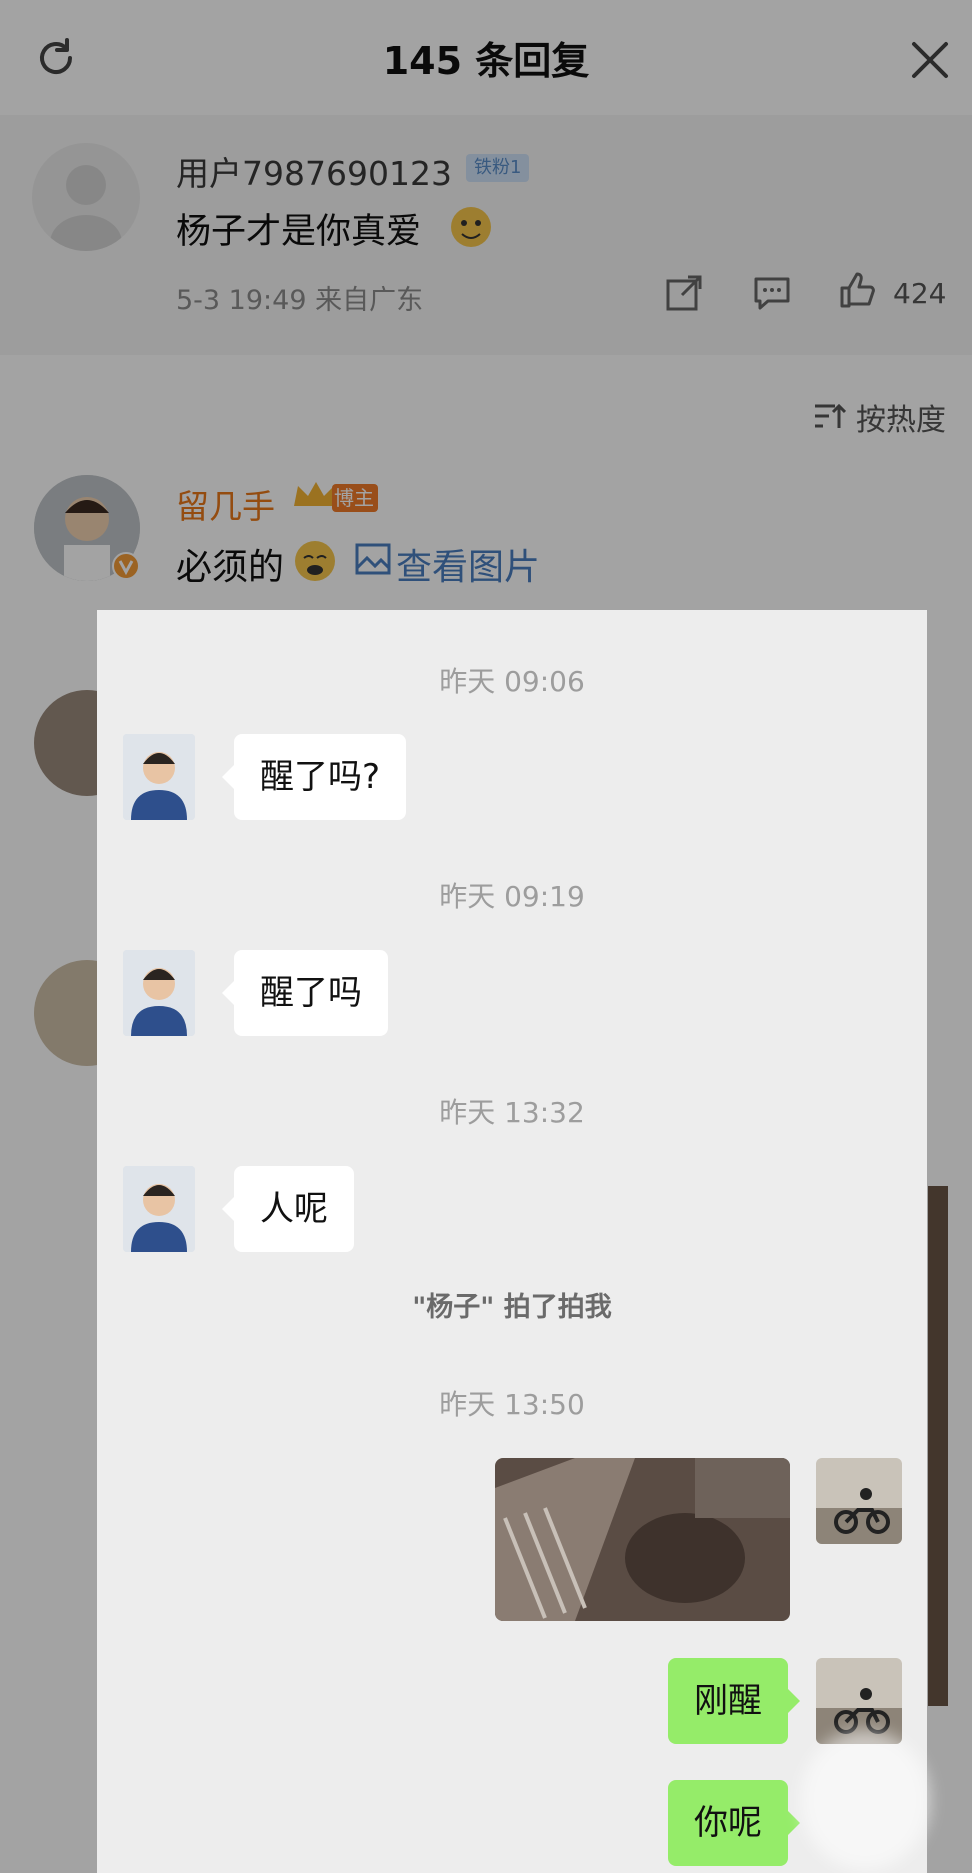 The image size is (972, 1873). What do you see at coordinates (512, 1307) in the screenshot?
I see `pat-notification: "杨子" 拍了拍我` at bounding box center [512, 1307].